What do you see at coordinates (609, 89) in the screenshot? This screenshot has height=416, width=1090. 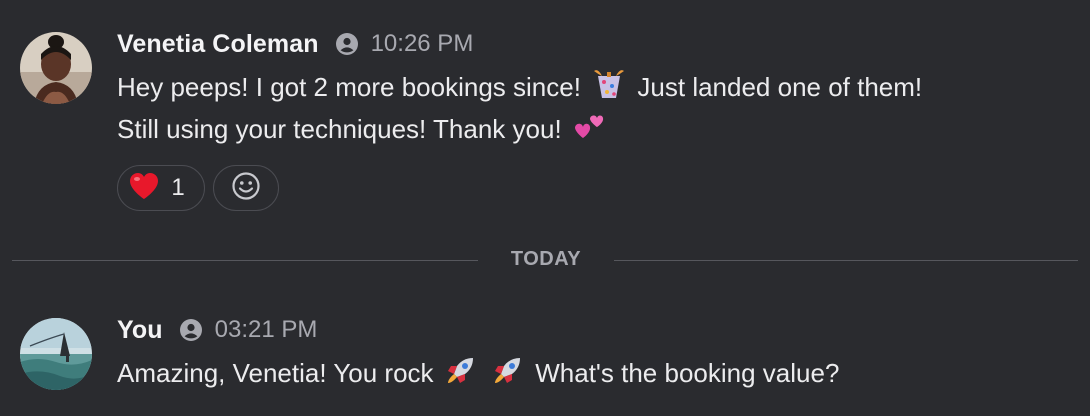 I see `confetti-icon` at bounding box center [609, 89].